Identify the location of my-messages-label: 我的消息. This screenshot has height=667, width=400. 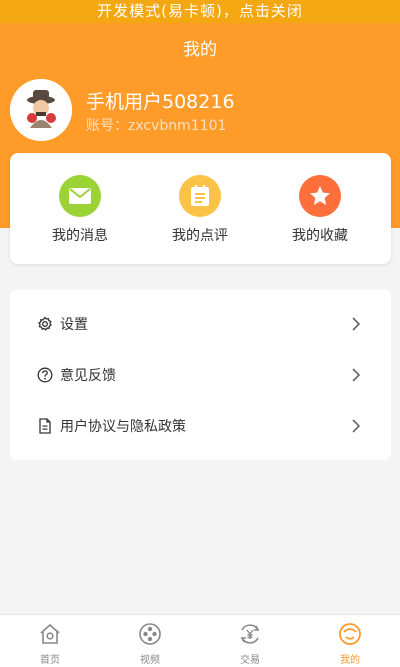
(80, 236).